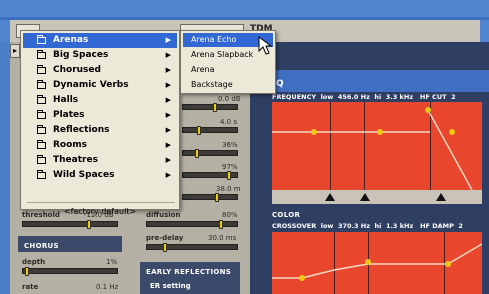 The width and height of the screenshot is (489, 294). Describe the element at coordinates (107, 287) in the screenshot. I see `chorus-rate-value: 0.1 Hz` at that location.